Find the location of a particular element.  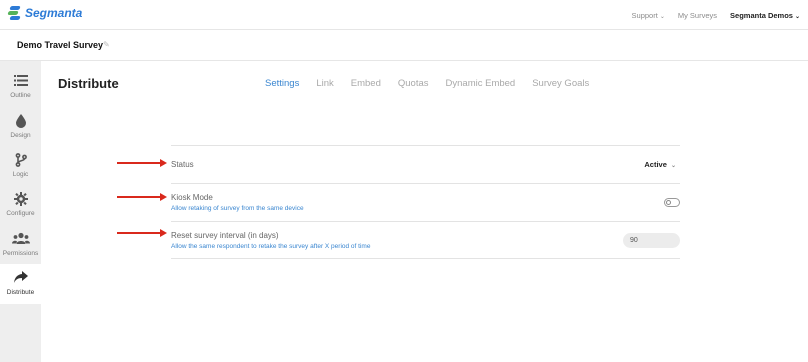

sidebar-item-label: Permissions is located at coordinates (20, 253).